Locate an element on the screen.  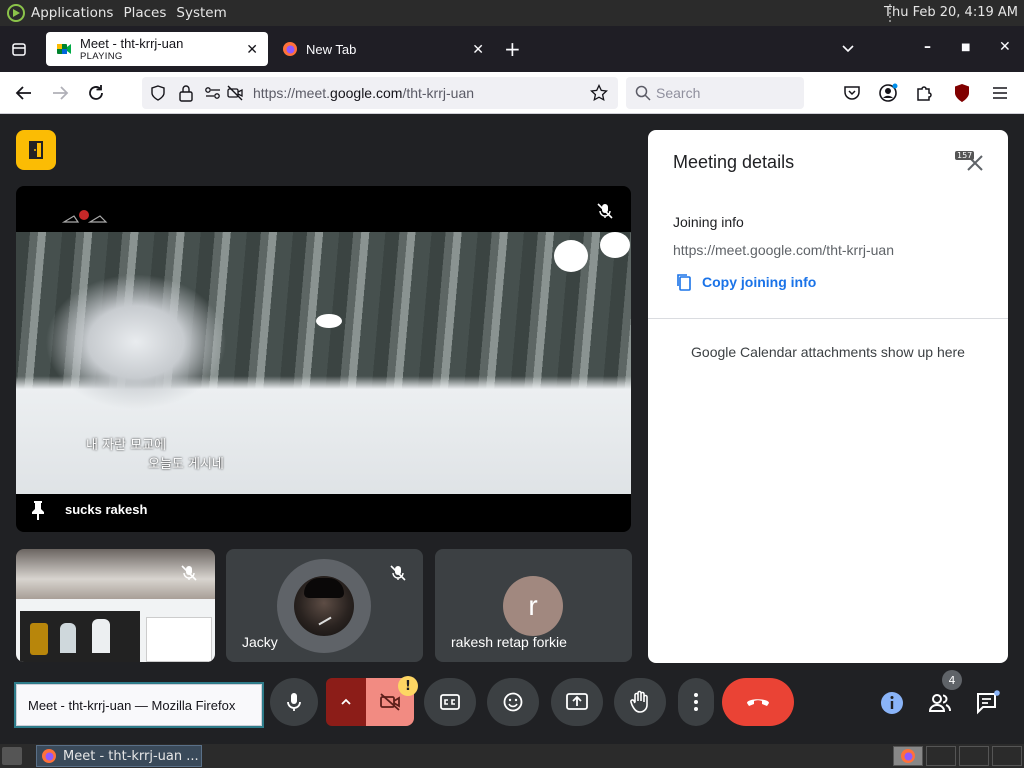
url-text: https://meet.google.com/tht-krrj-uan is located at coordinates (363, 93).